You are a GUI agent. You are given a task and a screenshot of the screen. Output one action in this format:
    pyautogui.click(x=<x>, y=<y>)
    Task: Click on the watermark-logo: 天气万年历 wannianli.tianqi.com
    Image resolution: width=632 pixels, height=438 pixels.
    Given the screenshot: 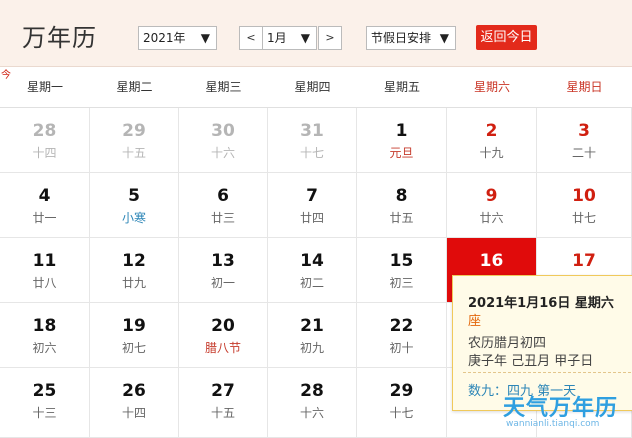 What is the action you would take?
    pyautogui.click(x=566, y=414)
    